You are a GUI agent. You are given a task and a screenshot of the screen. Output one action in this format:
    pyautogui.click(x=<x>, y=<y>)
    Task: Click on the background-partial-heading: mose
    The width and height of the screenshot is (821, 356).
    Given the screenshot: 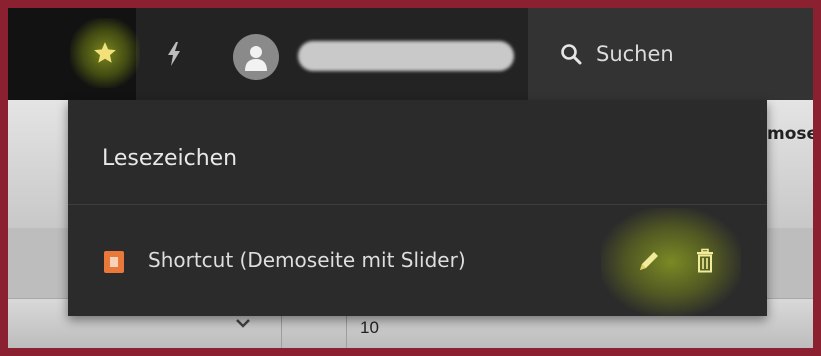 What is the action you would take?
    pyautogui.click(x=790, y=134)
    